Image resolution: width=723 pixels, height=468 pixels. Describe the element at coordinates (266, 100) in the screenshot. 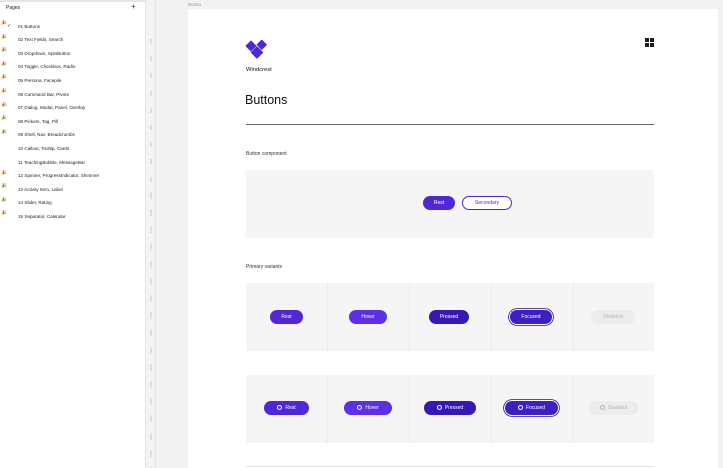

I see `page-title: Buttons` at that location.